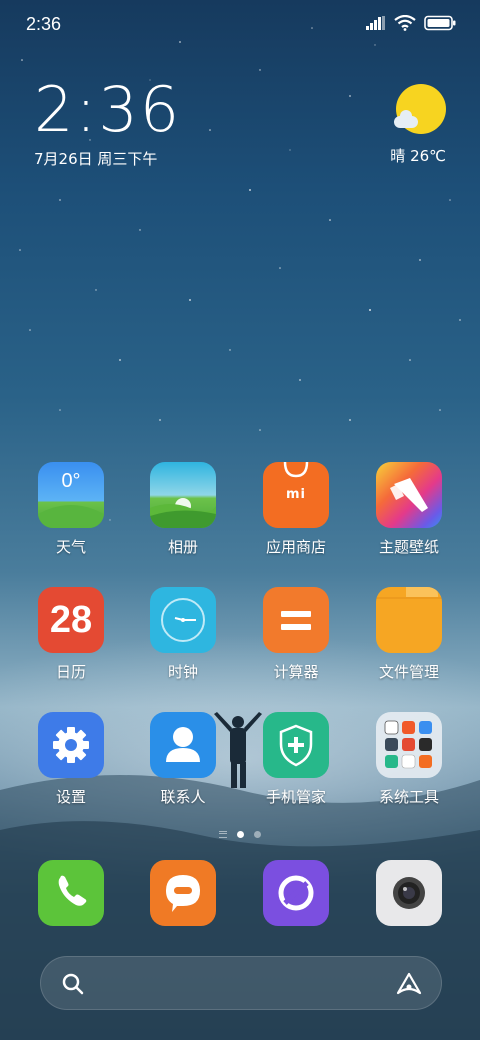 Image resolution: width=480 pixels, height=1040 pixels. I want to click on dock-phone, so click(71, 915).